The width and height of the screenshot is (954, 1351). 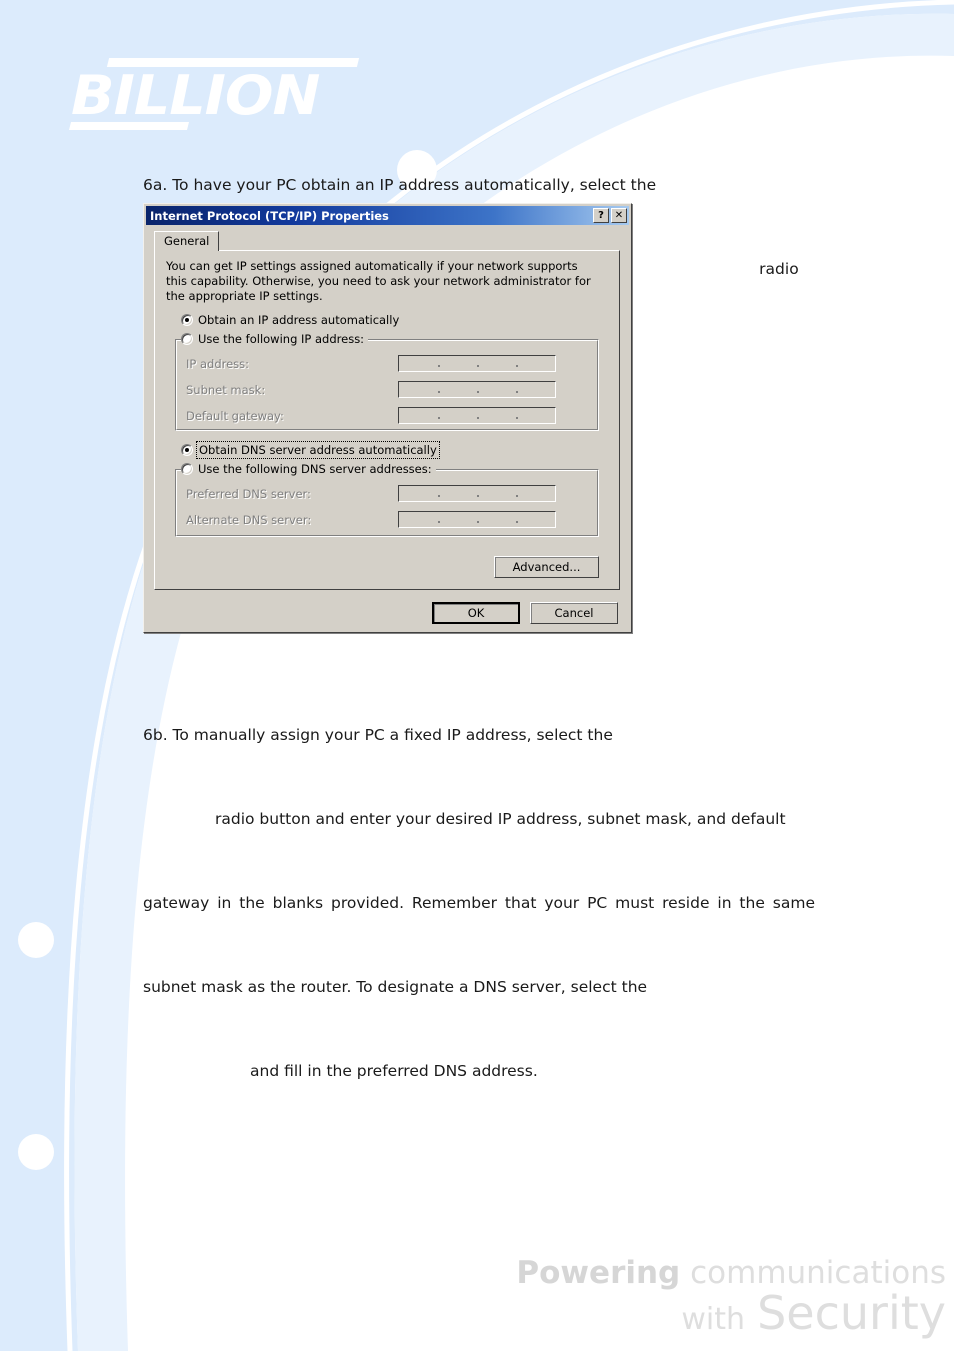 I want to click on radio-obtain-ip-automatically: Obtain an IP address automatically, so click(x=290, y=320).